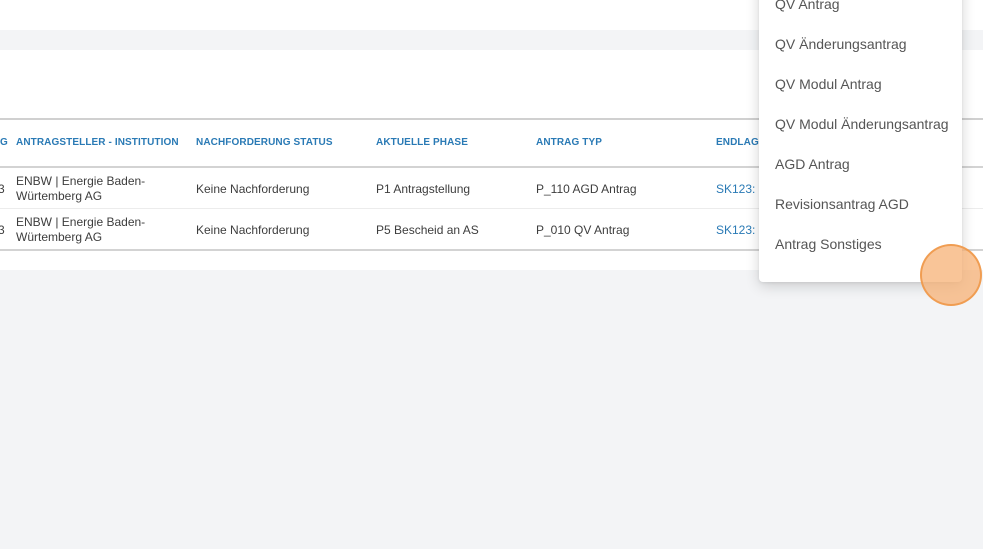 This screenshot has width=983, height=549. What do you see at coordinates (423, 189) in the screenshot?
I see `cell-phase: P1 Antragstellung` at bounding box center [423, 189].